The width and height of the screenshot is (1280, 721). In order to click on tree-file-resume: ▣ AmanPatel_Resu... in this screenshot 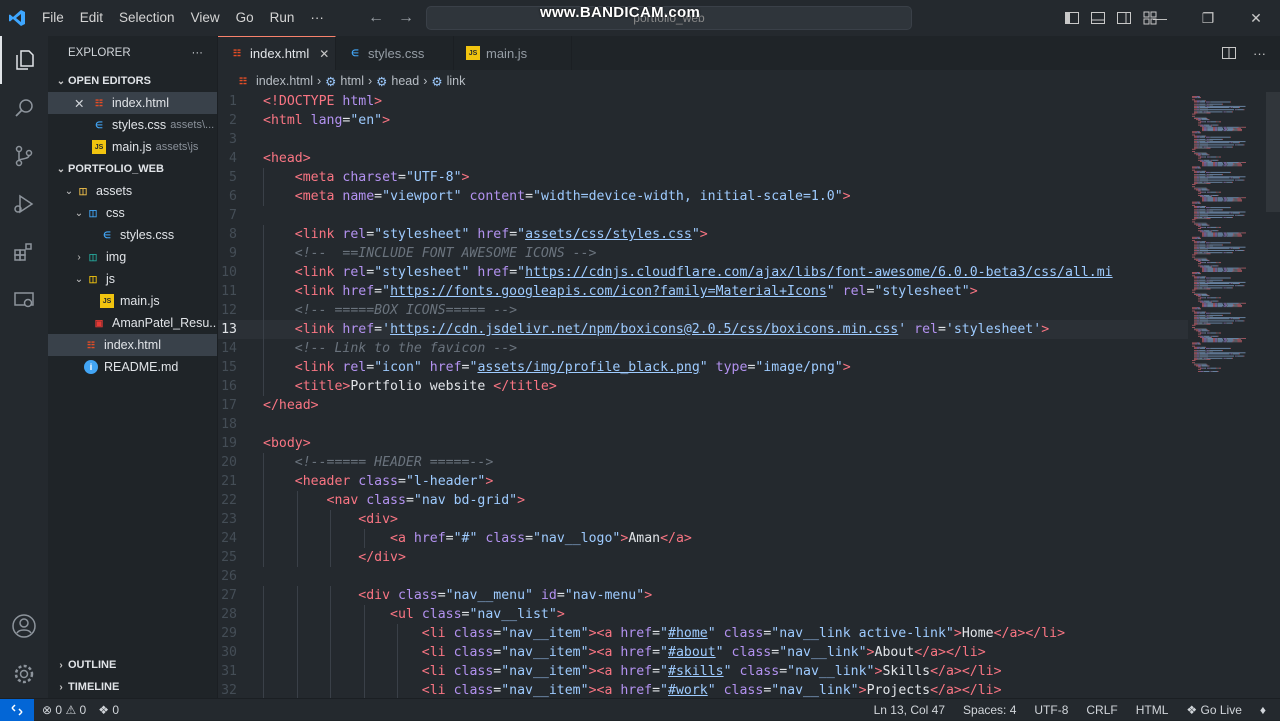, I will do `click(132, 323)`.